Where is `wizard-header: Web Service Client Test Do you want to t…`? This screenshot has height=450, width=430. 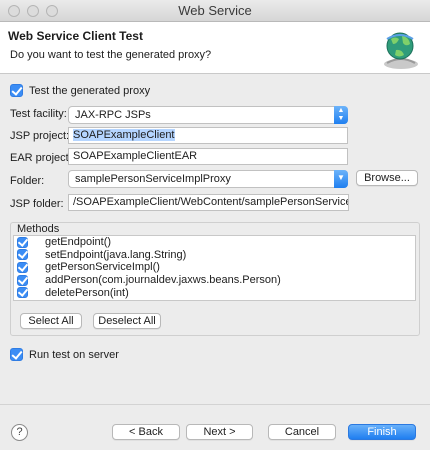
wizard-header: Web Service Client Test Do you want to t… is located at coordinates (215, 48).